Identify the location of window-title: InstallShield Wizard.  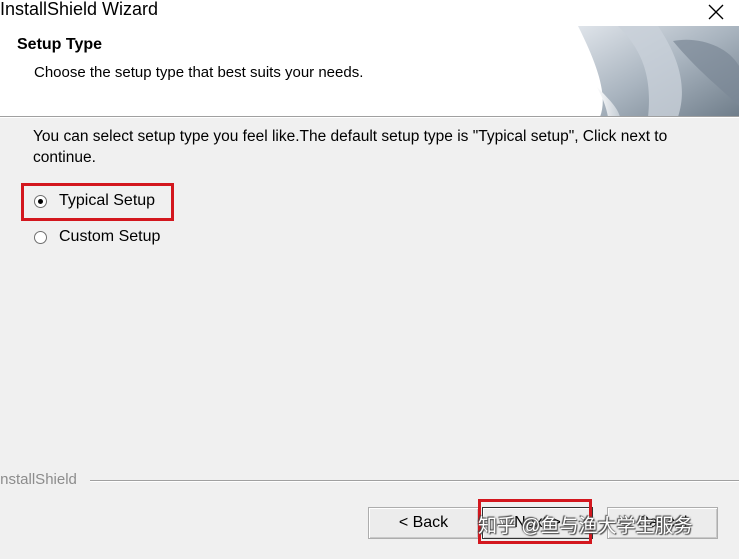
(79, 9).